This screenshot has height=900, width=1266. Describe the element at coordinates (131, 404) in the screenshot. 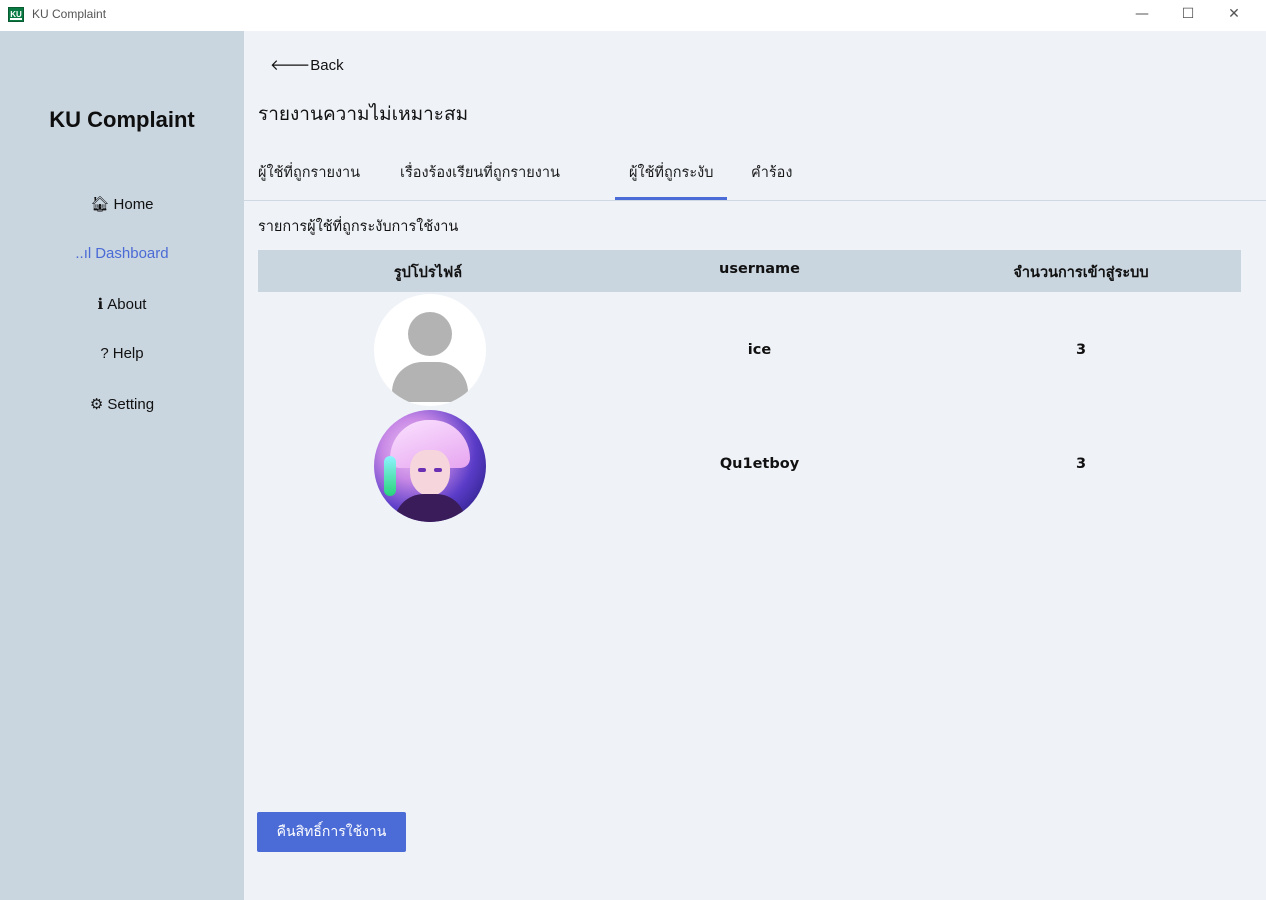

I see `sidebar-item-label: Setting` at that location.